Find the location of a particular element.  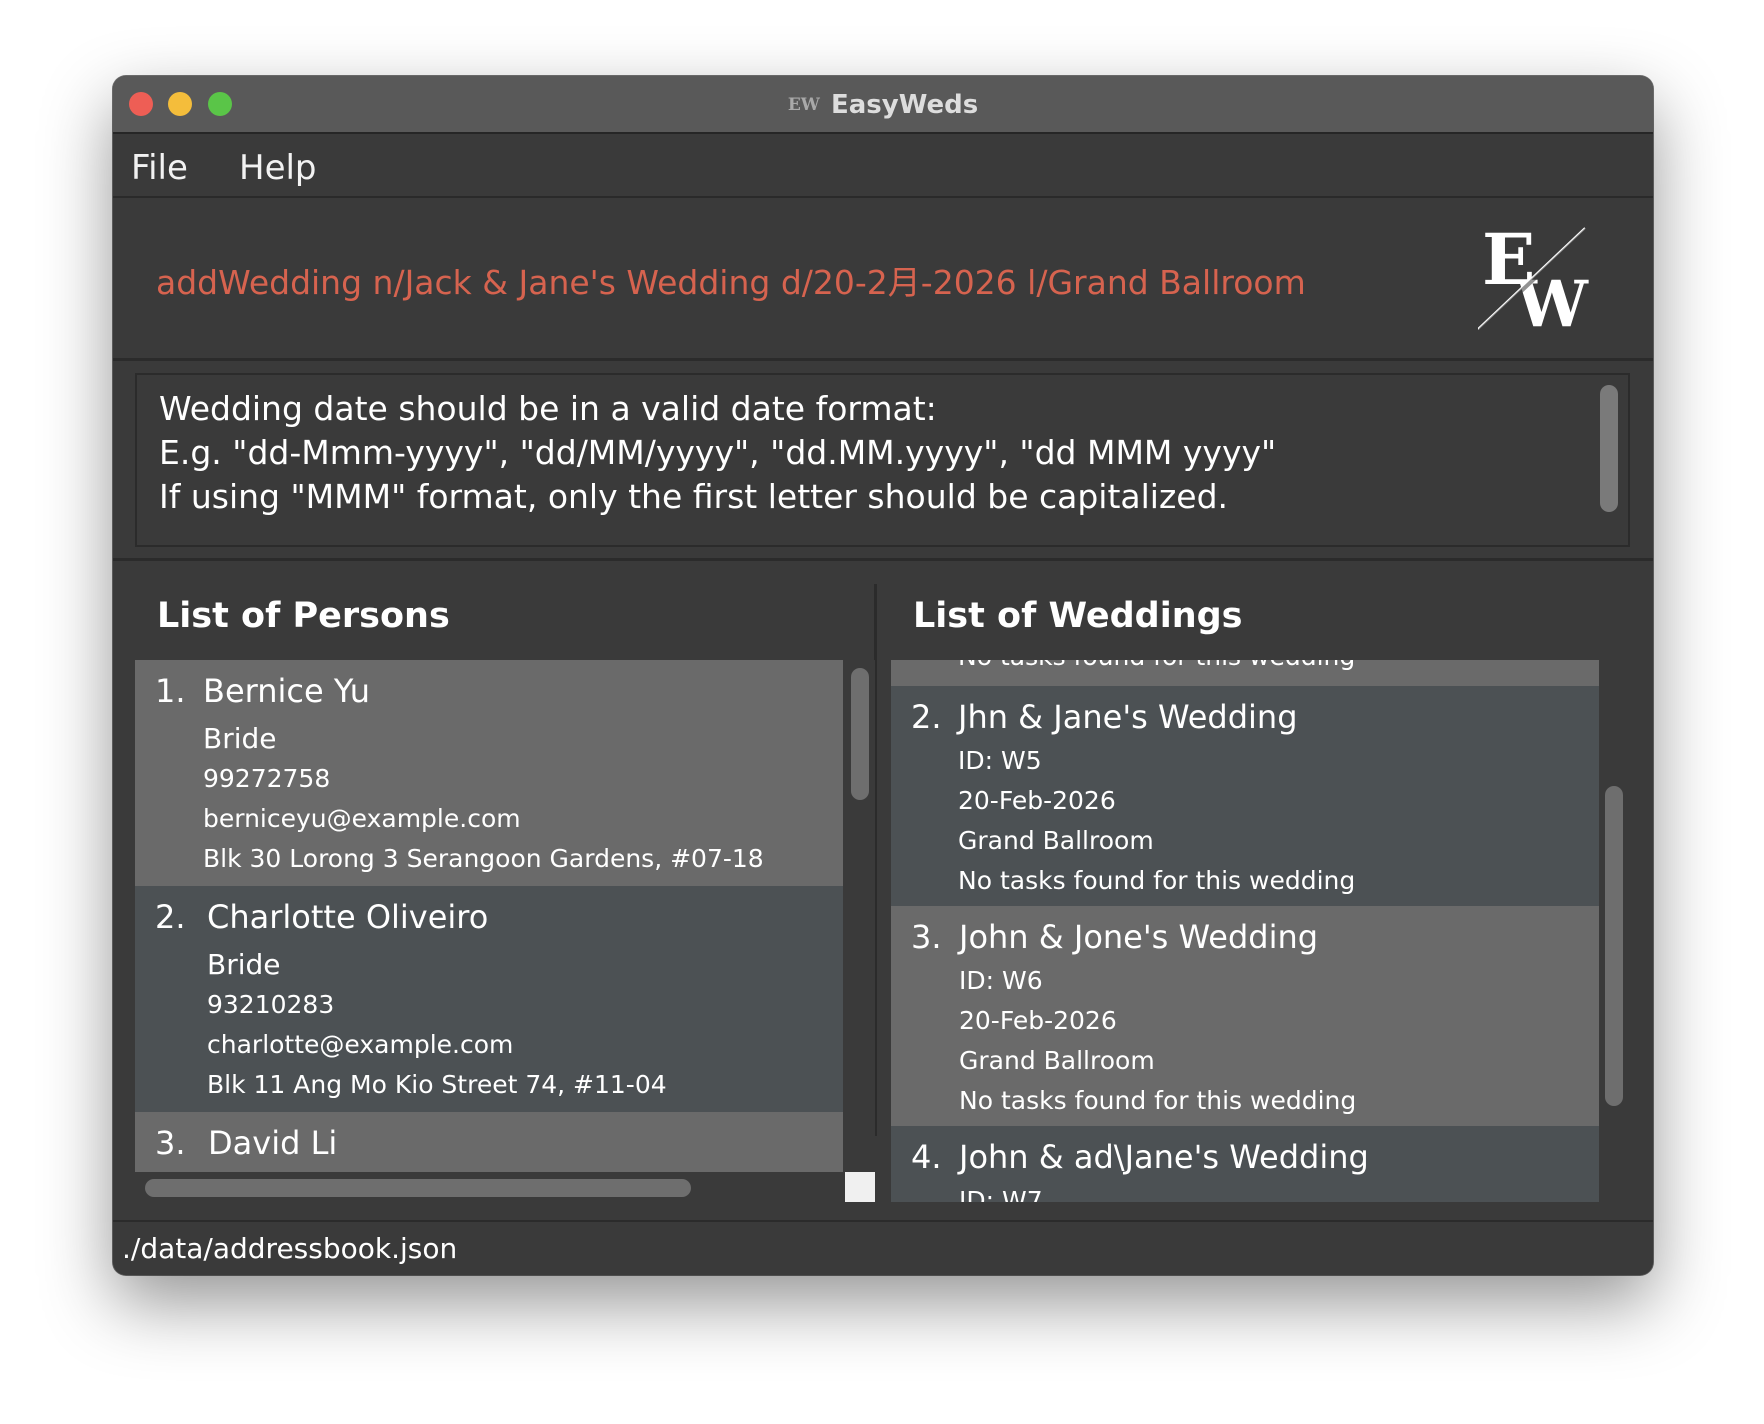

person-email: berniceyu@example.com is located at coordinates (362, 818).